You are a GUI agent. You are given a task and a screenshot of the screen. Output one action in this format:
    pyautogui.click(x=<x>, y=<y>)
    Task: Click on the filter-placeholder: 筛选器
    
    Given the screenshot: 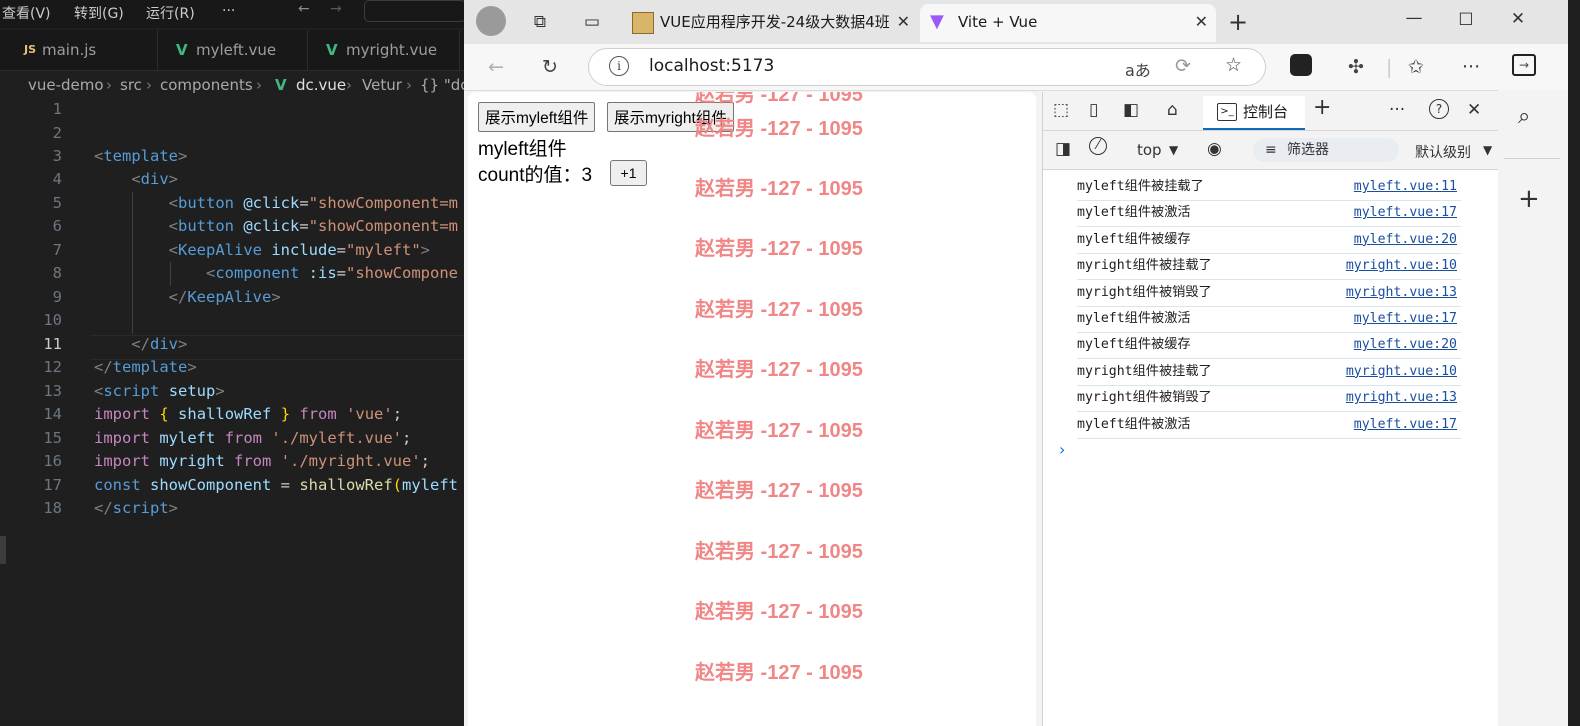 What is the action you would take?
    pyautogui.click(x=1308, y=150)
    